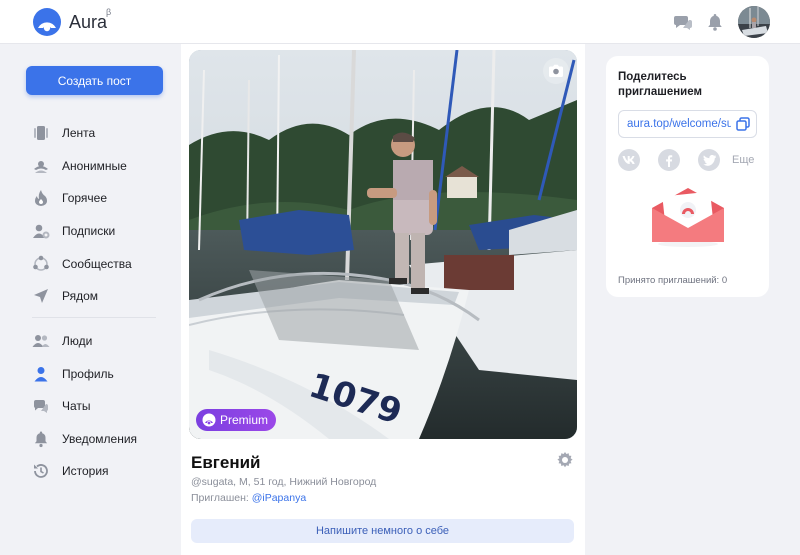 This screenshot has width=800, height=555. Describe the element at coordinates (679, 124) in the screenshot. I see `invite-link: aura.top/welcome/sugata` at that location.